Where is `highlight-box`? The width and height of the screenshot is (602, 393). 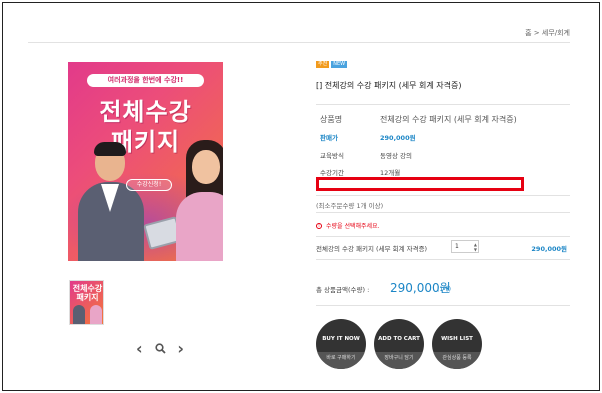 highlight-box is located at coordinates (420, 184).